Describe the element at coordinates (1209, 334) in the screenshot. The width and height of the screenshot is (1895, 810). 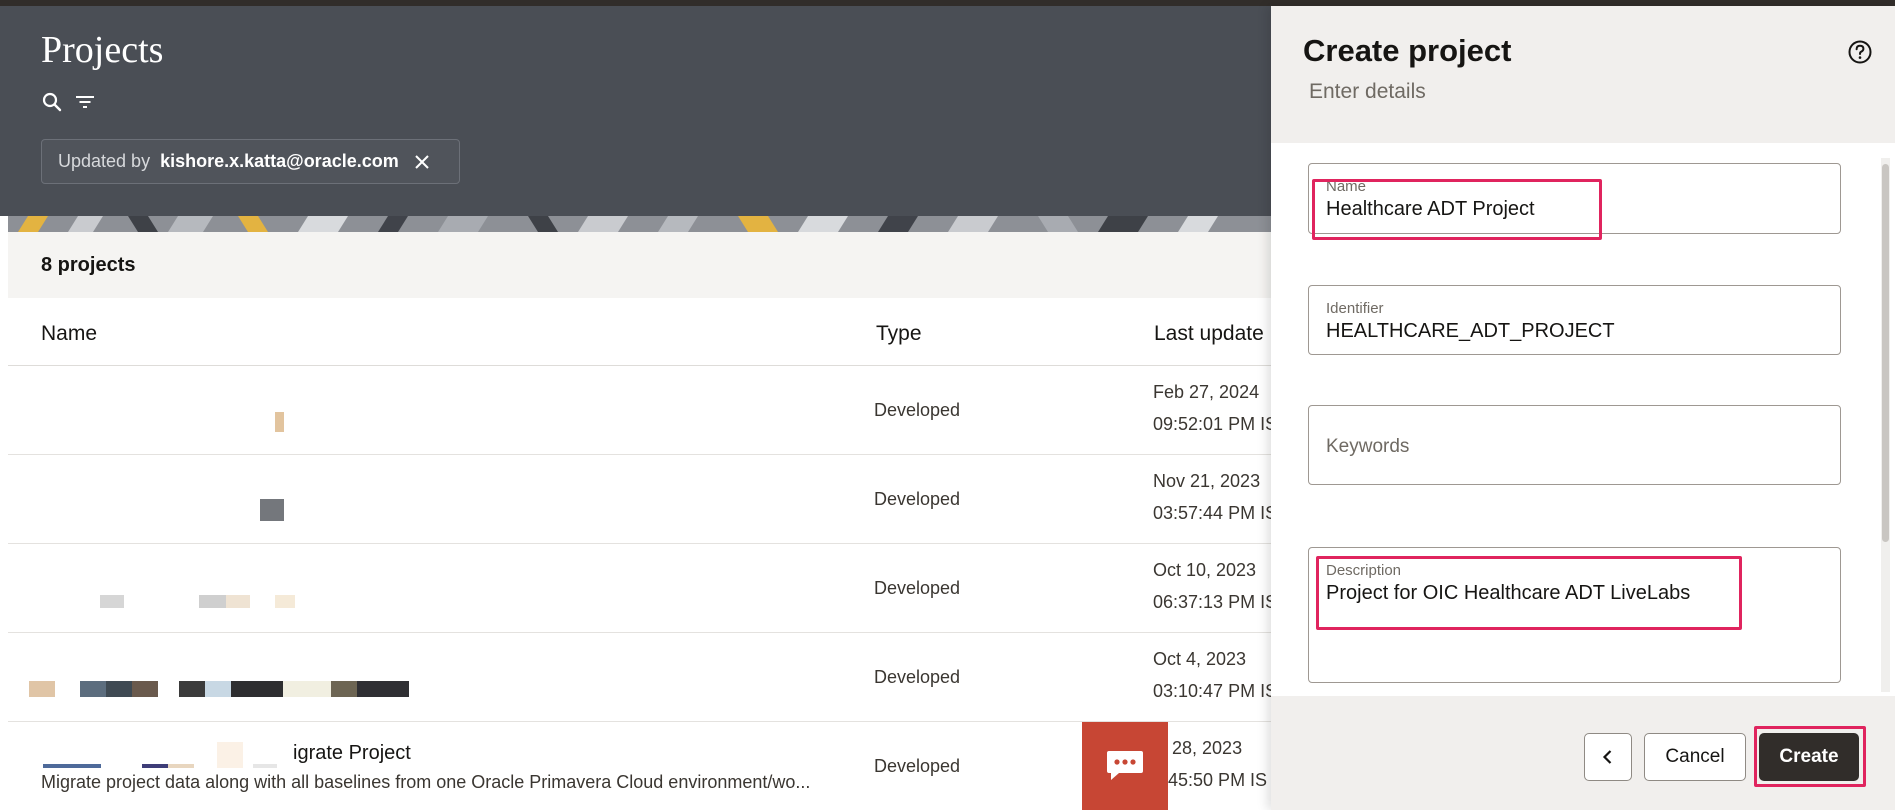
I see `column-header-last-update: Last update` at that location.